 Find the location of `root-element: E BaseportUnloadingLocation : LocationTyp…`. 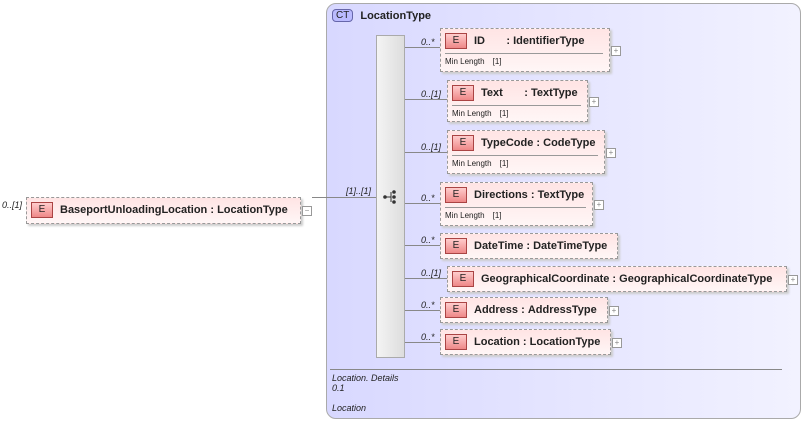

root-element: E BaseportUnloadingLocation : LocationTyp… is located at coordinates (163, 210).